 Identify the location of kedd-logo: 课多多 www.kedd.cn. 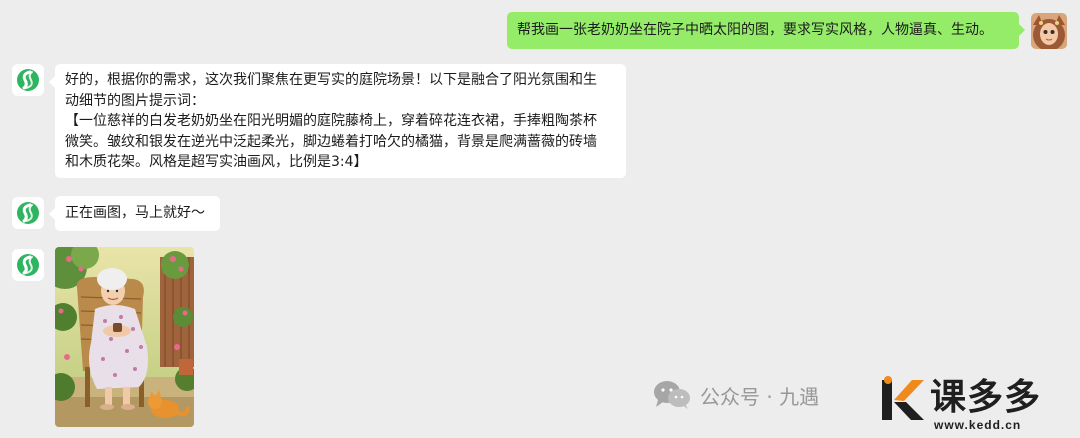
(978, 404).